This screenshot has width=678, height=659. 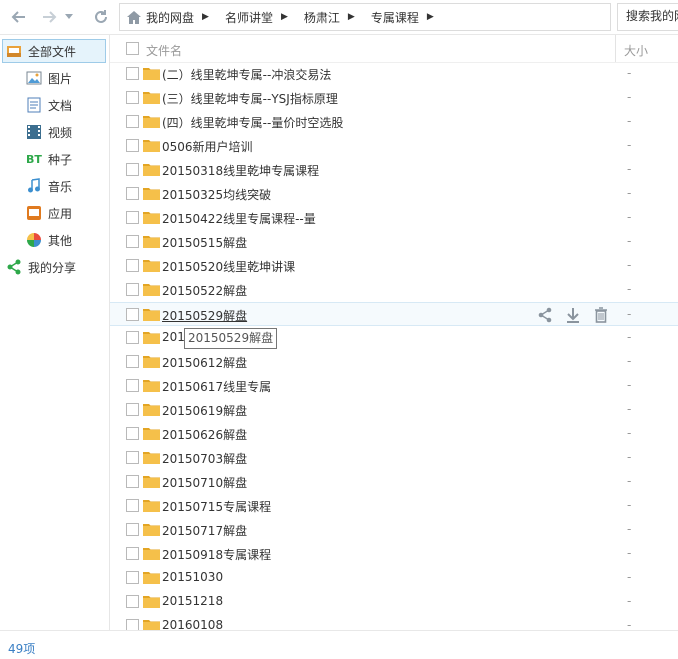 What do you see at coordinates (394, 266) in the screenshot?
I see `file-row: 20150520线里乾坤讲课 -` at bounding box center [394, 266].